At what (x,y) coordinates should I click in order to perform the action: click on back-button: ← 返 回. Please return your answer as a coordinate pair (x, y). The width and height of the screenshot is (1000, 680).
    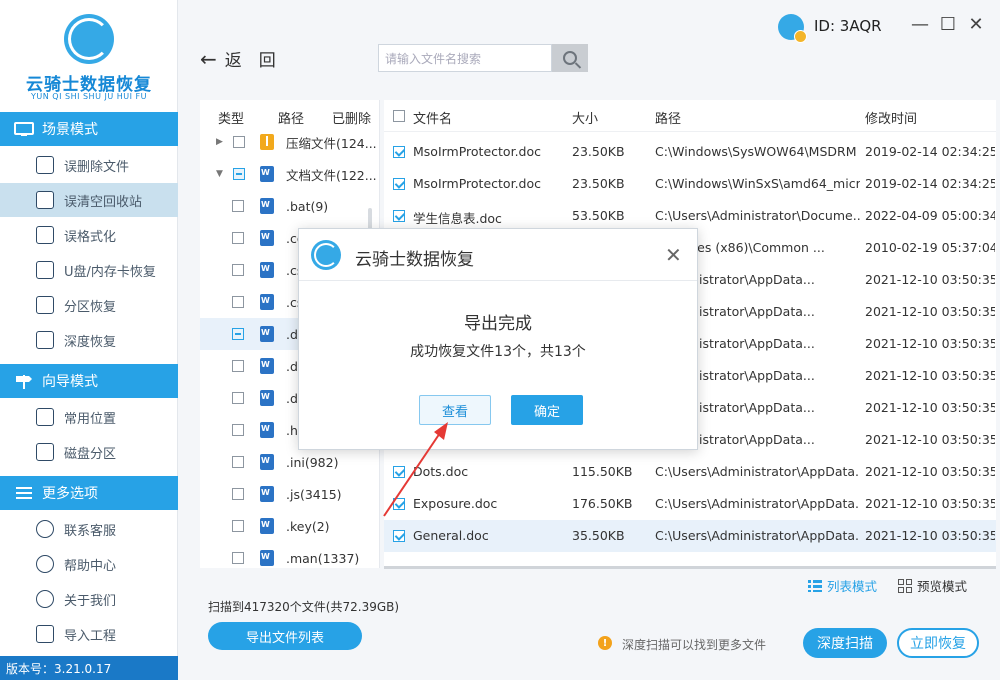
    Looking at the image, I should click on (238, 59).